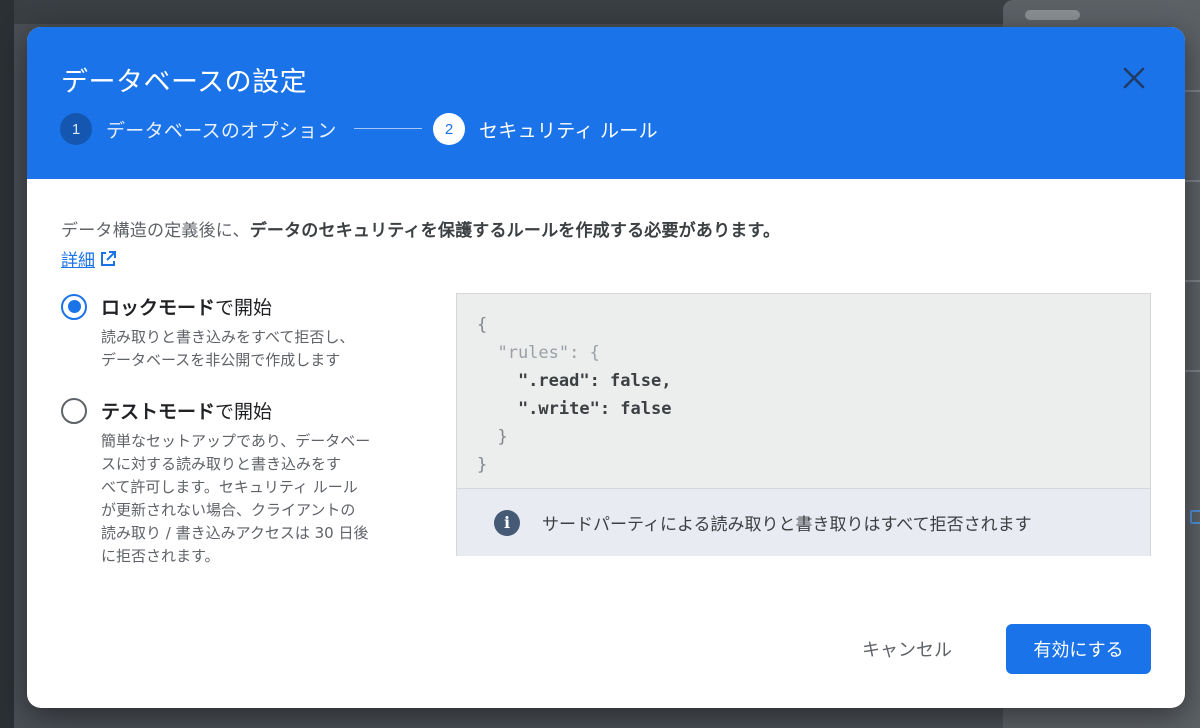  Describe the element at coordinates (574, 409) in the screenshot. I see `code-line: ".write": false` at that location.